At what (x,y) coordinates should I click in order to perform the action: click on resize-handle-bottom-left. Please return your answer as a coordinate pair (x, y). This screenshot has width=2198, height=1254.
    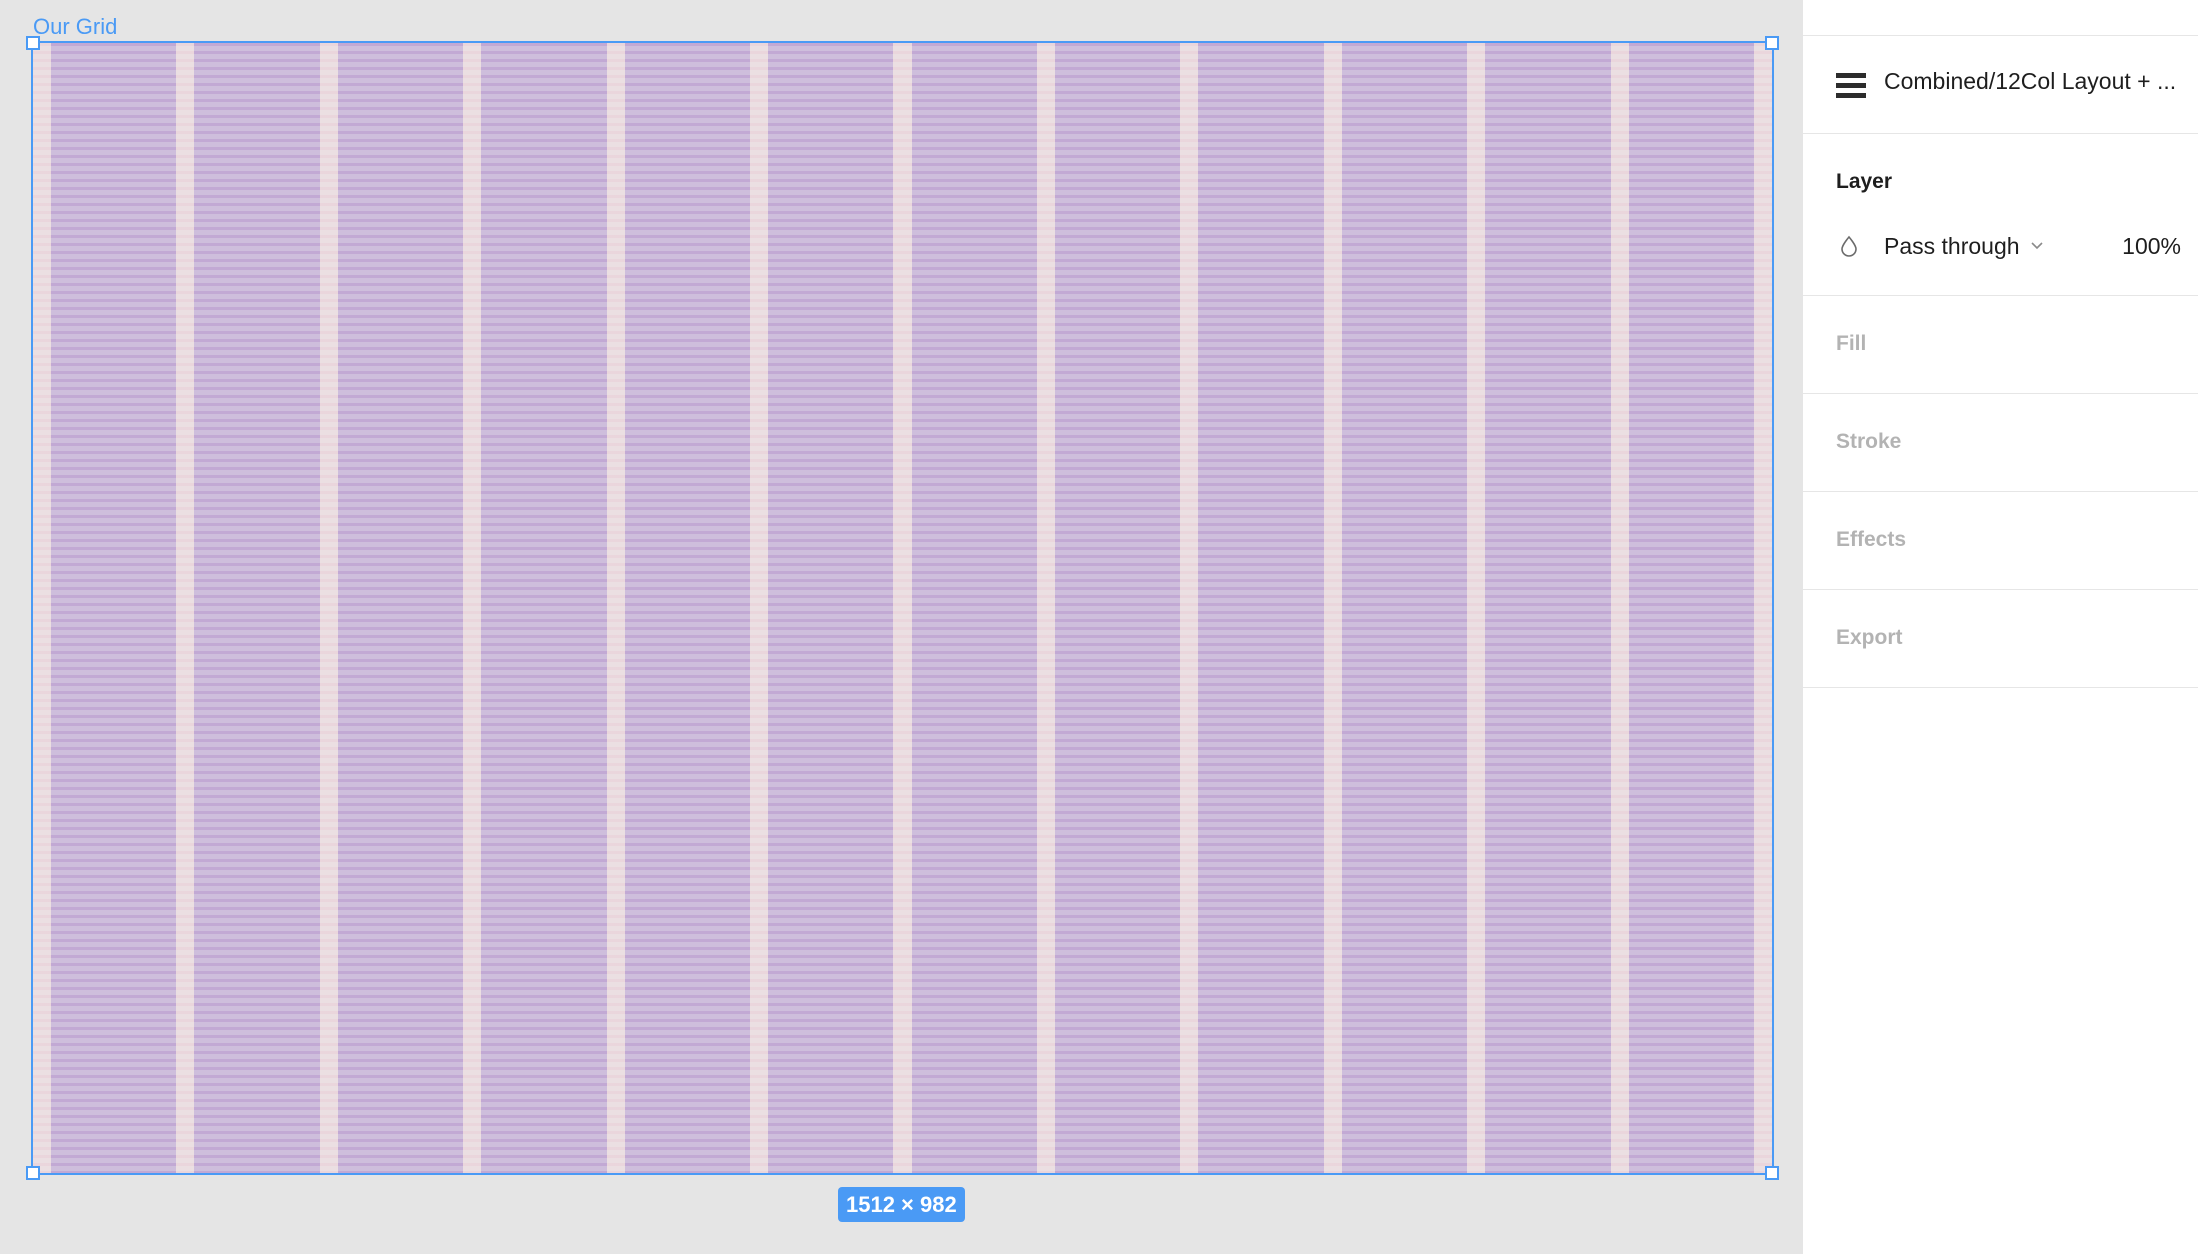
    Looking at the image, I should click on (33, 1173).